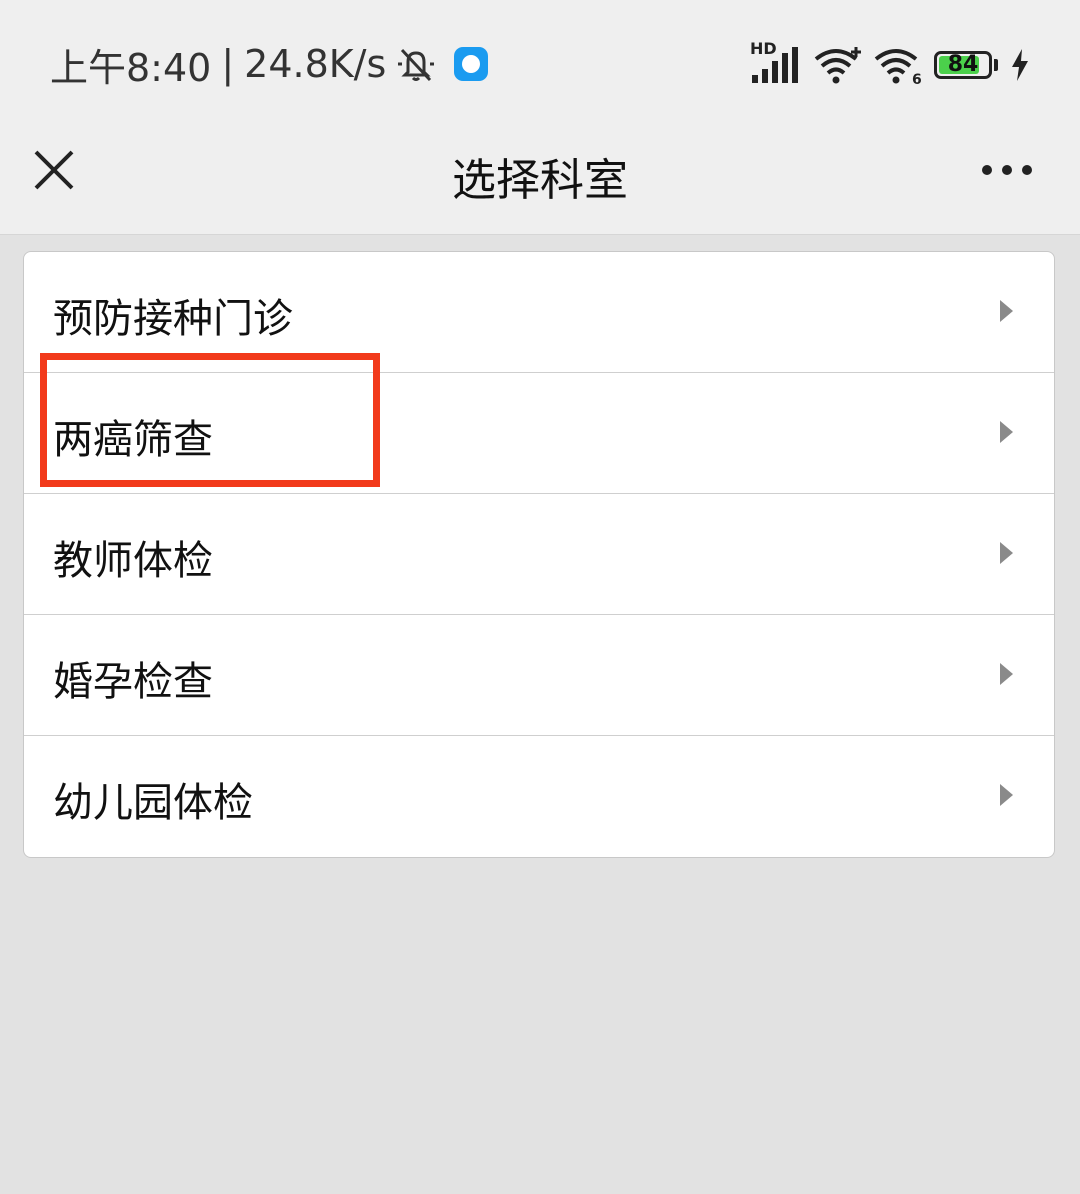 The width and height of the screenshot is (1080, 1194). I want to click on title-bar: 选择科室, so click(540, 181).